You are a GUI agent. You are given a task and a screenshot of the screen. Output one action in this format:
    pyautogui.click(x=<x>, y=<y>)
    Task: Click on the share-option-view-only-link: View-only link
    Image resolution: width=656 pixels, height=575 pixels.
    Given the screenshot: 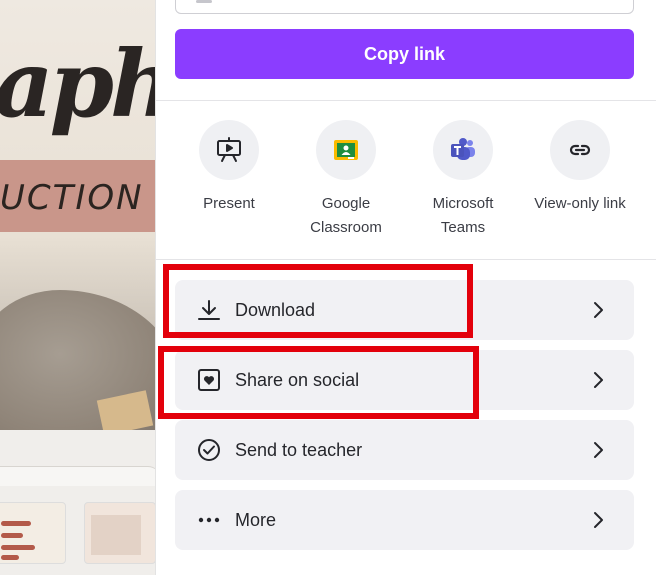 What is the action you would take?
    pyautogui.click(x=580, y=168)
    